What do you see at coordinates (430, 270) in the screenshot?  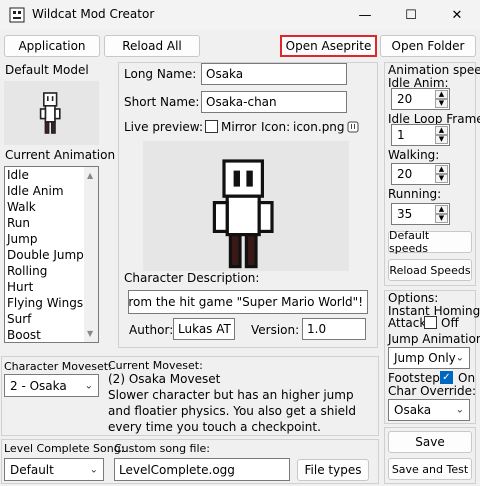 I see `reload-speeds-button: Reload Speeds` at bounding box center [430, 270].